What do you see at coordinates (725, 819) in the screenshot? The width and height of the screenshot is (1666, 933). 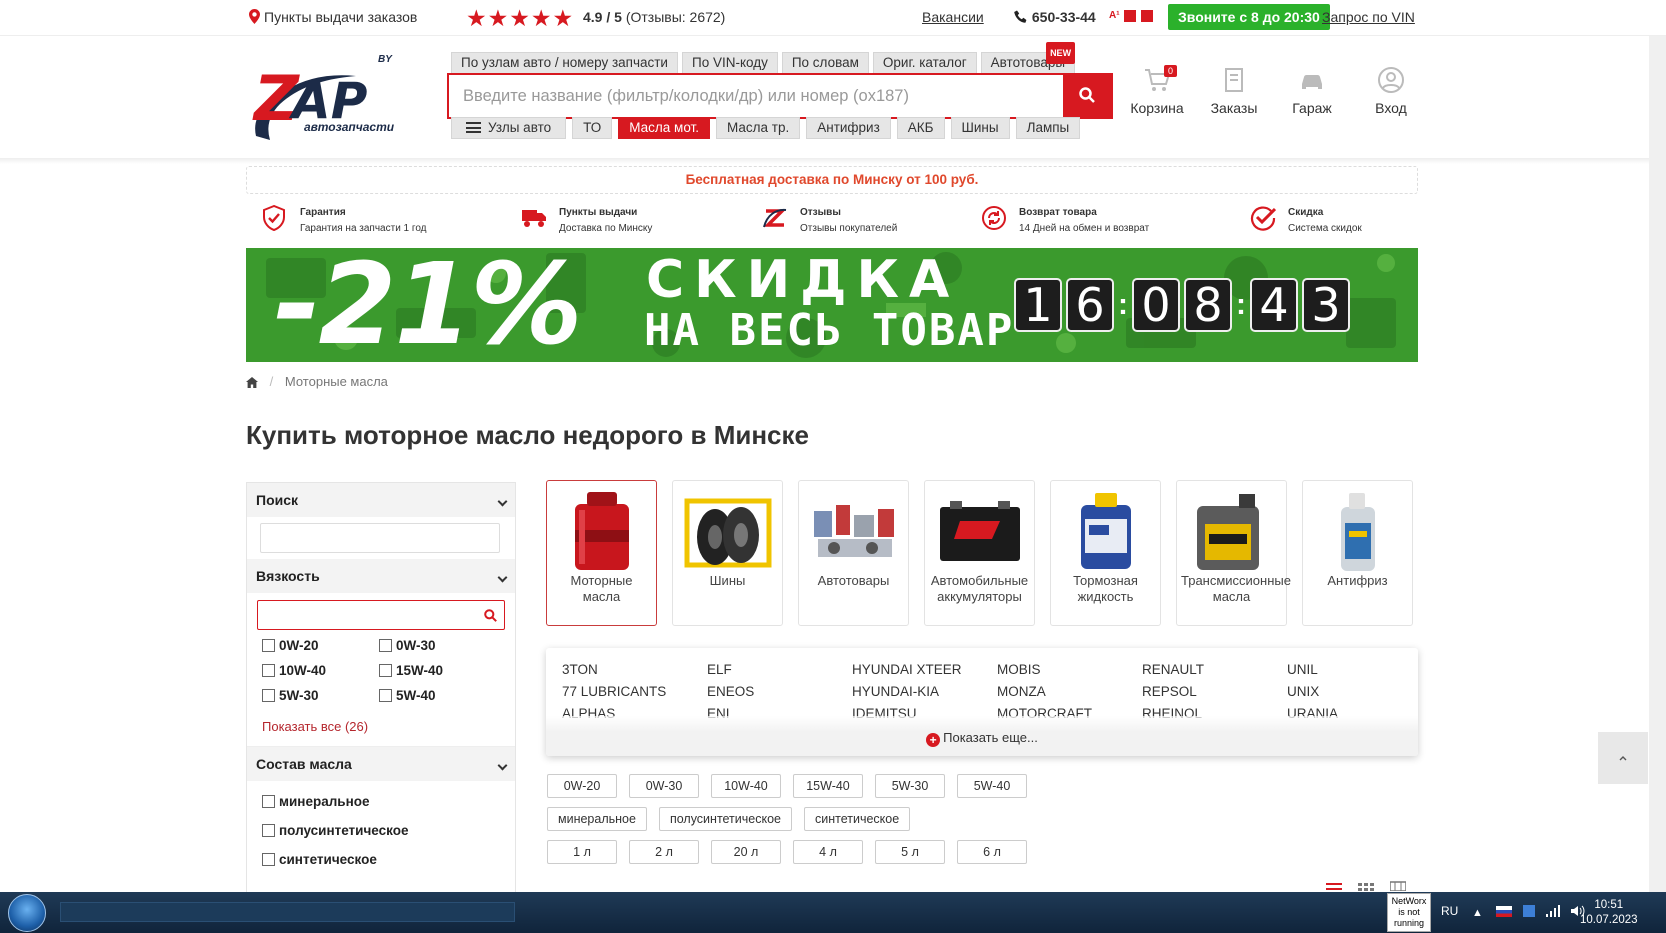 I see `chip-composition: полусинтетическое` at bounding box center [725, 819].